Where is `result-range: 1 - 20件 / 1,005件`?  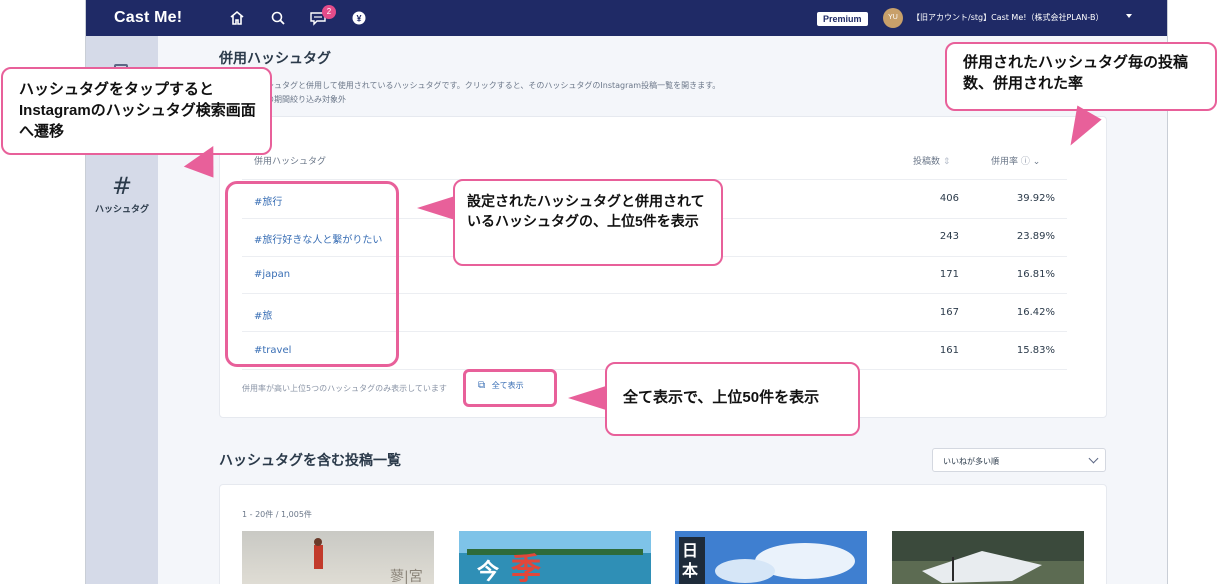
result-range: 1 - 20件 / 1,005件 is located at coordinates (277, 514).